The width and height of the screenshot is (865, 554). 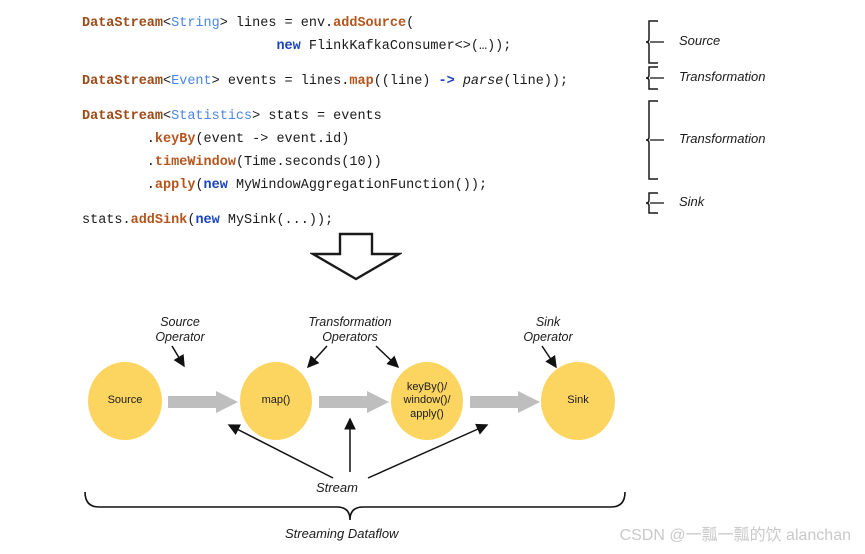 I want to click on code-token-plain: (line));, so click(x=536, y=81).